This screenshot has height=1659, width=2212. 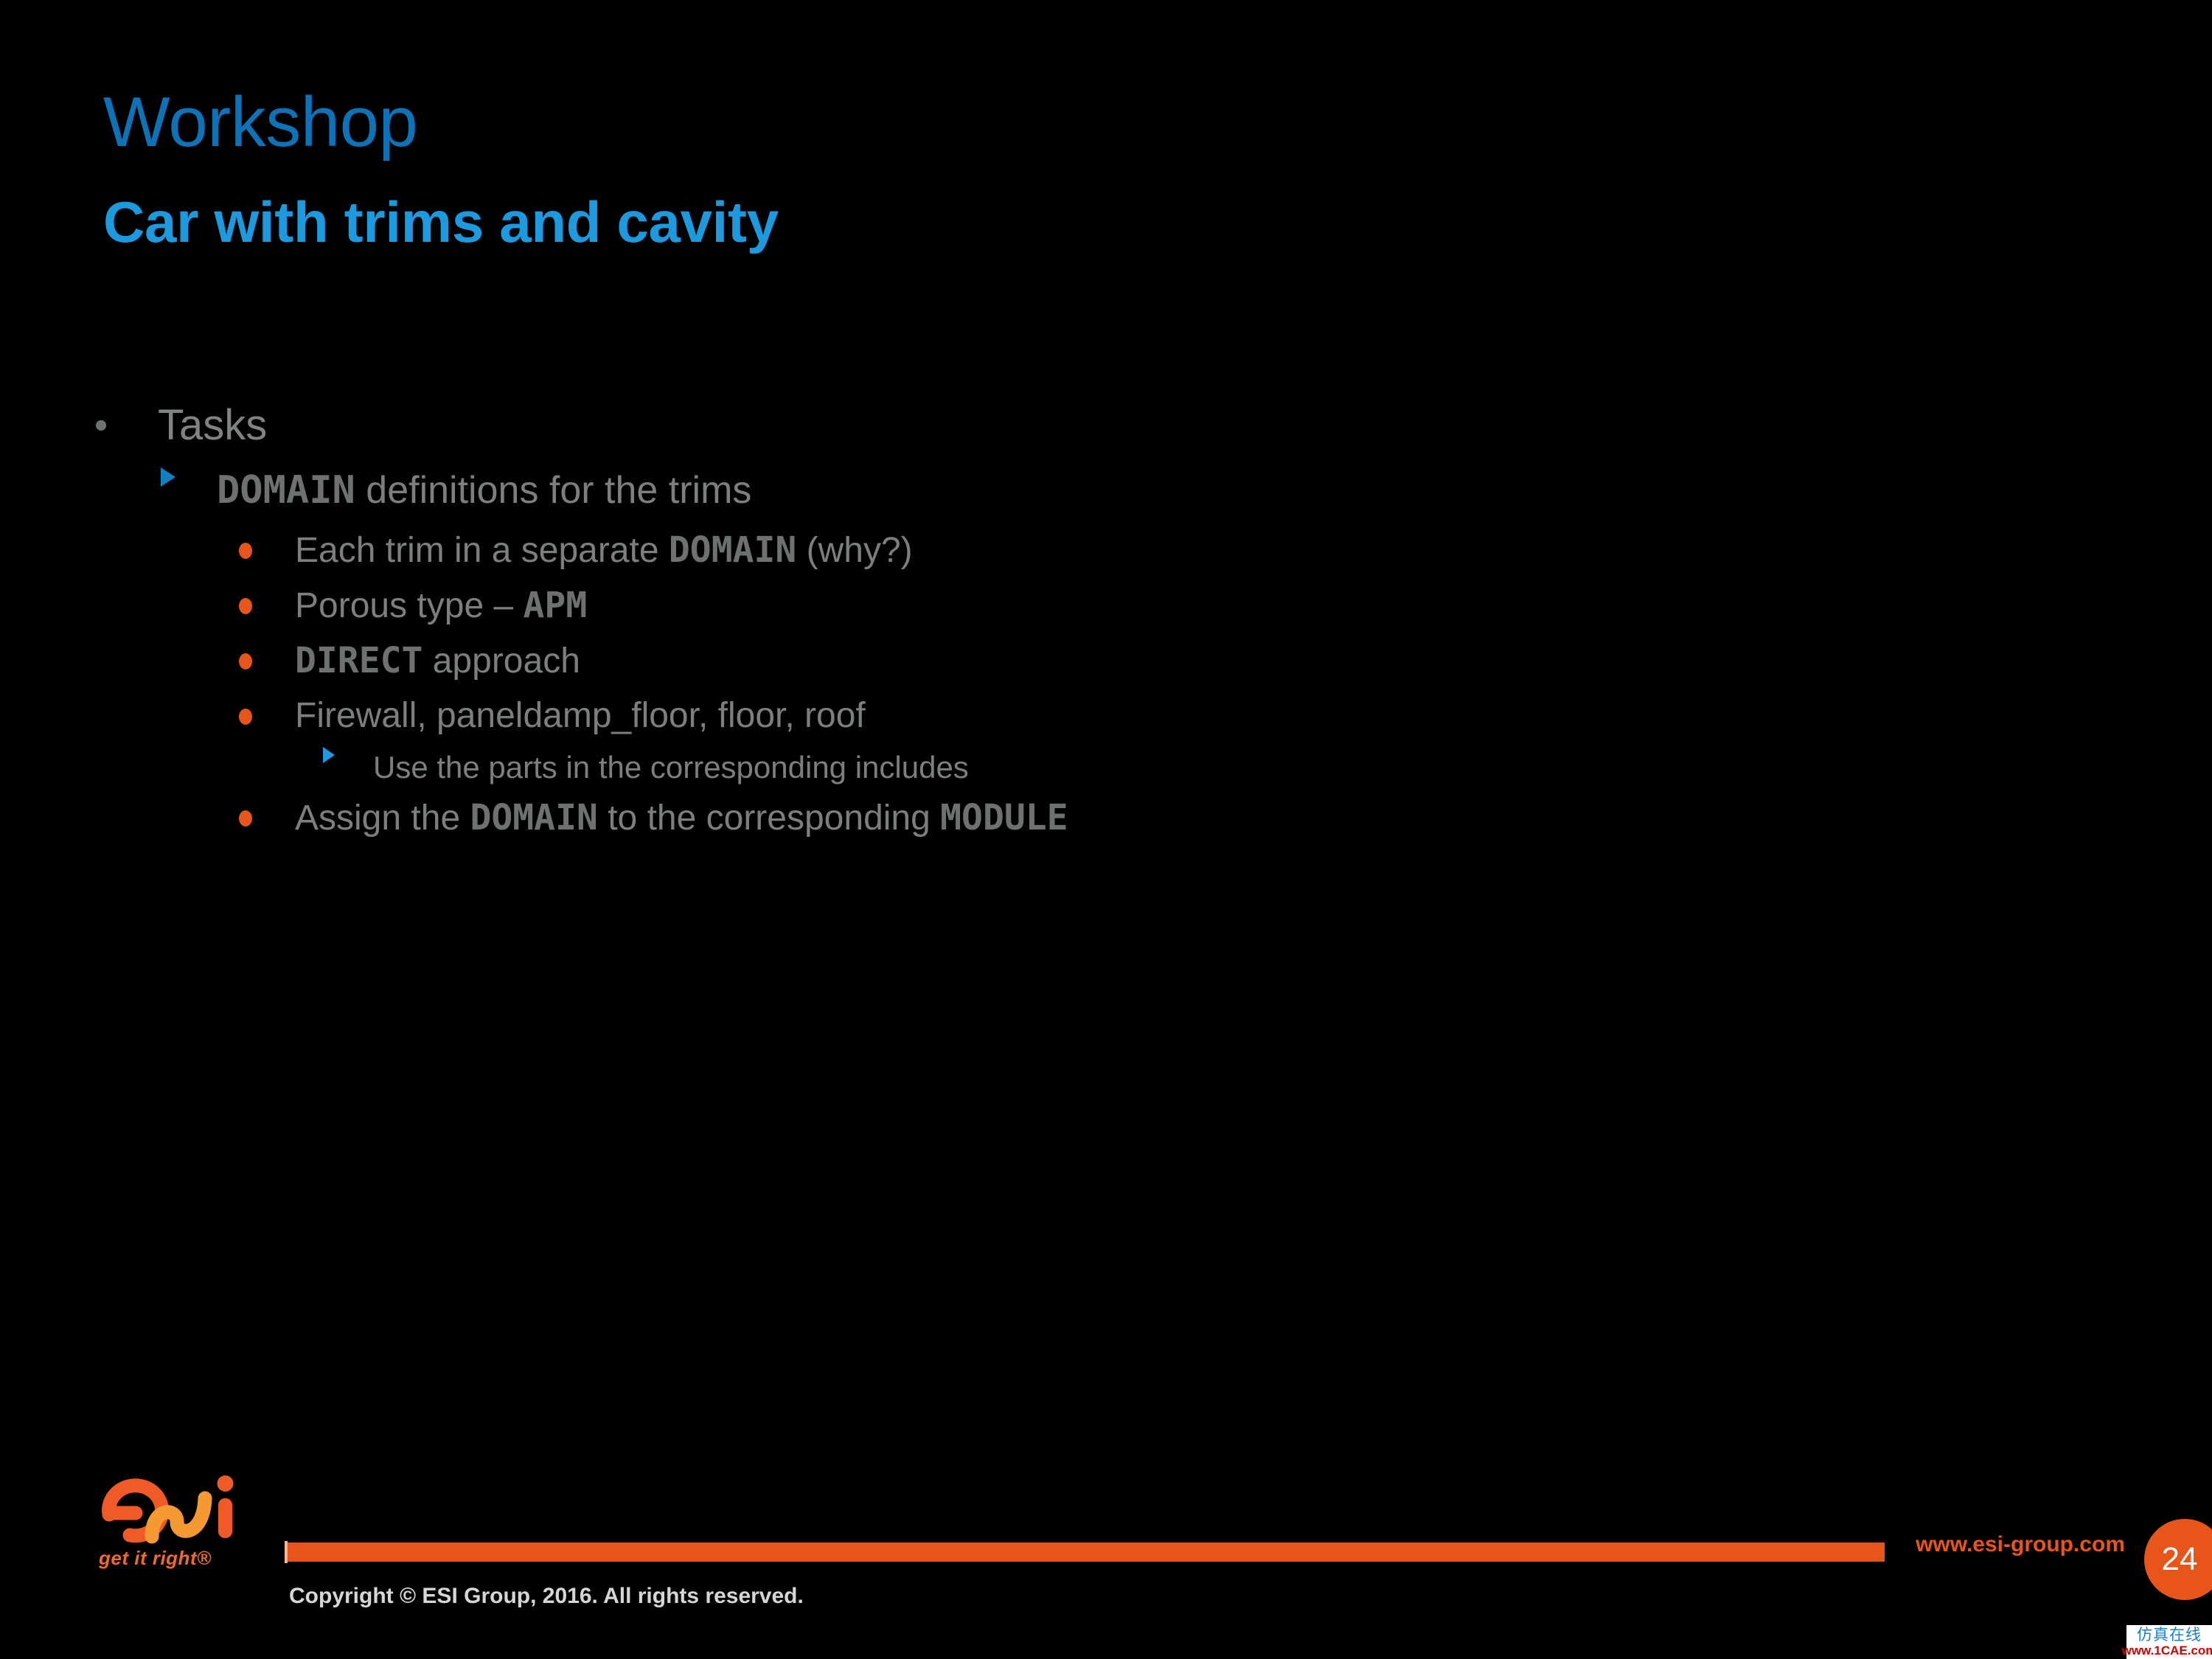 What do you see at coordinates (555, 605) in the screenshot?
I see `keyword-apm: APM` at bounding box center [555, 605].